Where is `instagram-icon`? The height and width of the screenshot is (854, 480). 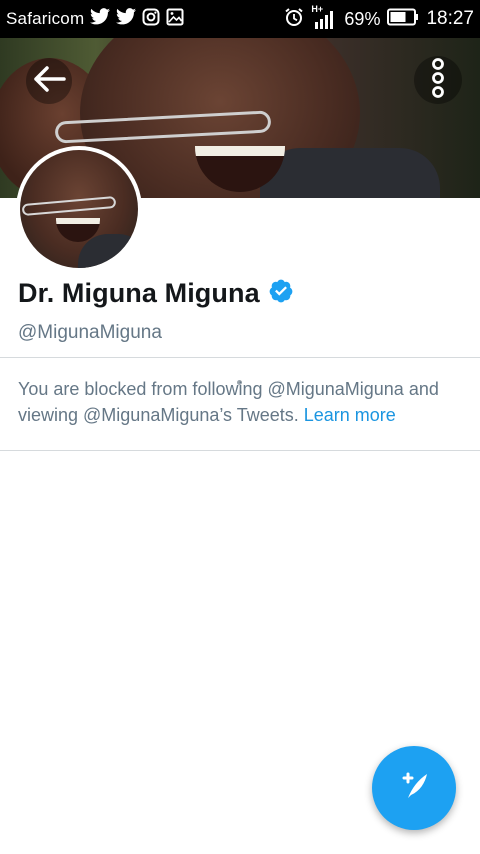
instagram-icon is located at coordinates (151, 19).